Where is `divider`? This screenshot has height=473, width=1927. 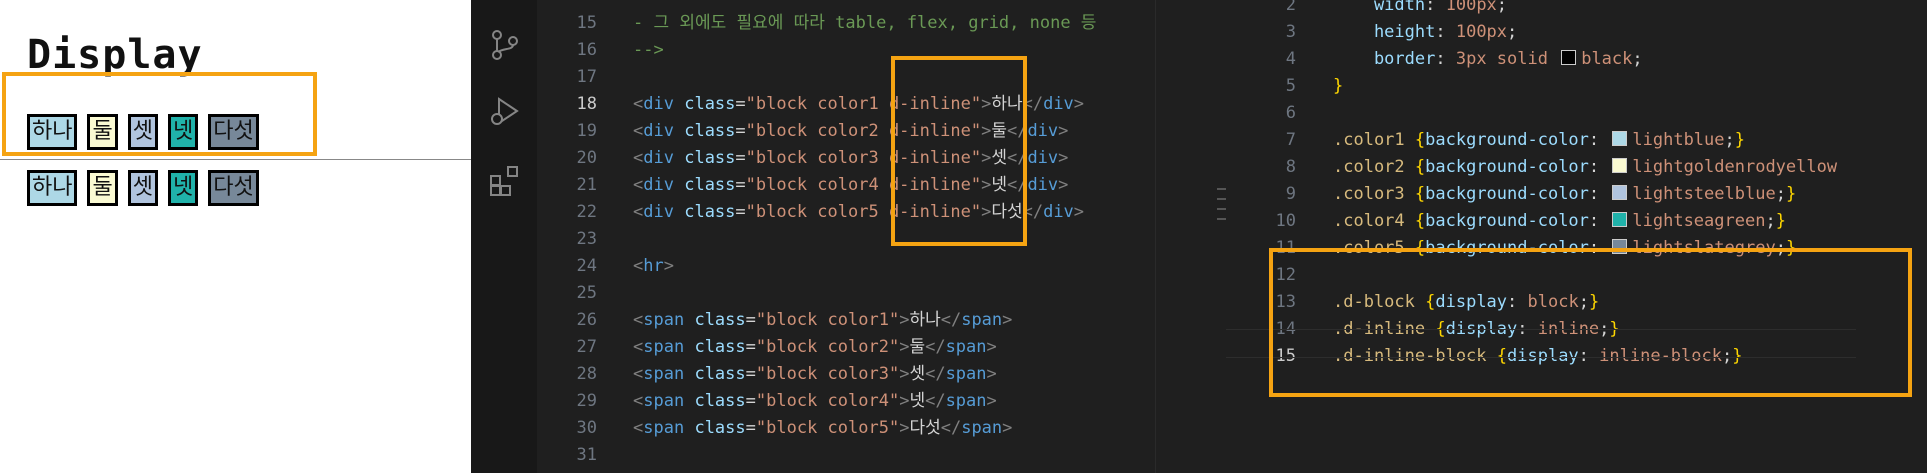 divider is located at coordinates (235, 159).